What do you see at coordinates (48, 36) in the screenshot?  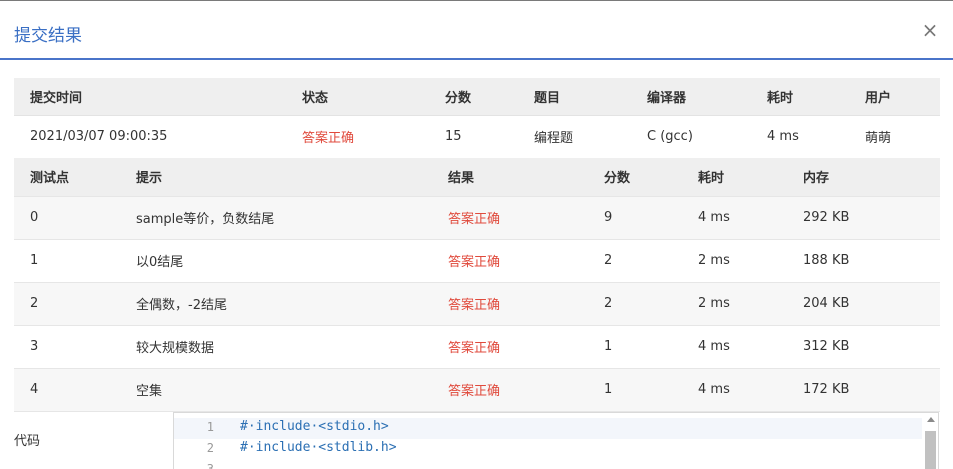 I see `modal-title: 提交结果` at bounding box center [48, 36].